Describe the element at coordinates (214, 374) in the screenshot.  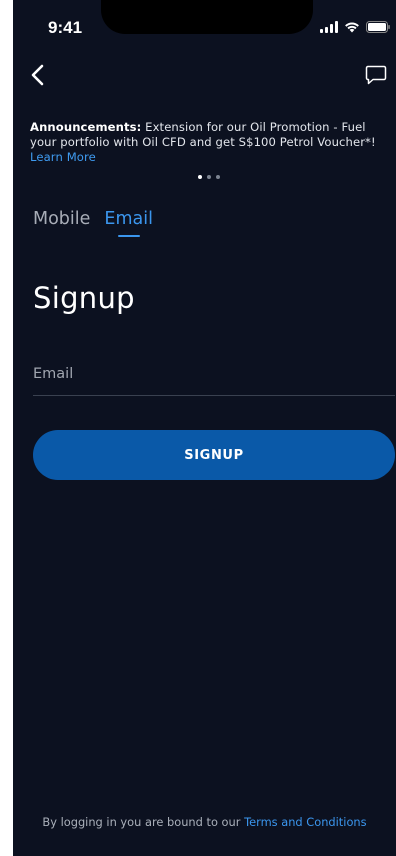
I see `email-field` at that location.